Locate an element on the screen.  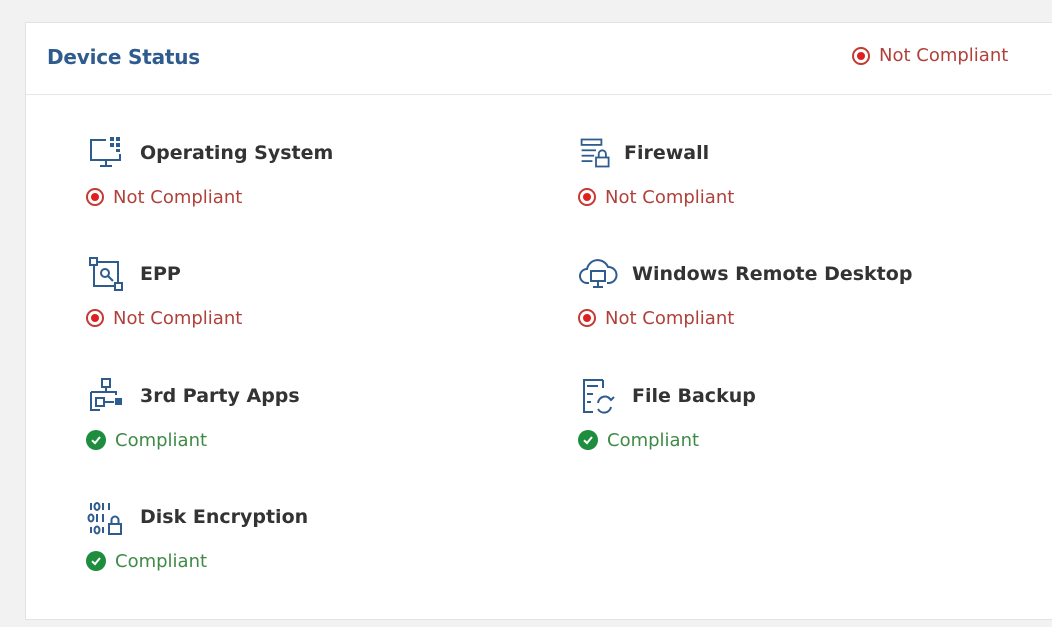
file-backup-icon is located at coordinates (599, 396).